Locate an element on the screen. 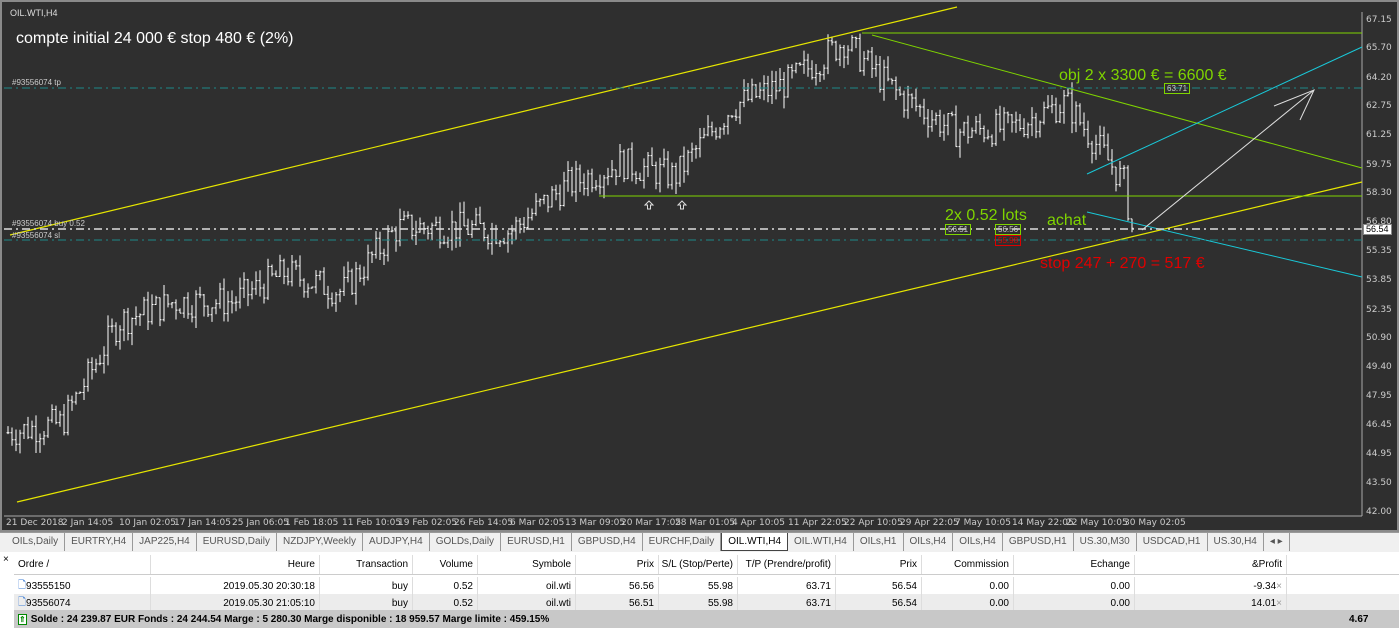 This screenshot has height=629, width=1399. price-tick: 50.90 is located at coordinates (1379, 337).